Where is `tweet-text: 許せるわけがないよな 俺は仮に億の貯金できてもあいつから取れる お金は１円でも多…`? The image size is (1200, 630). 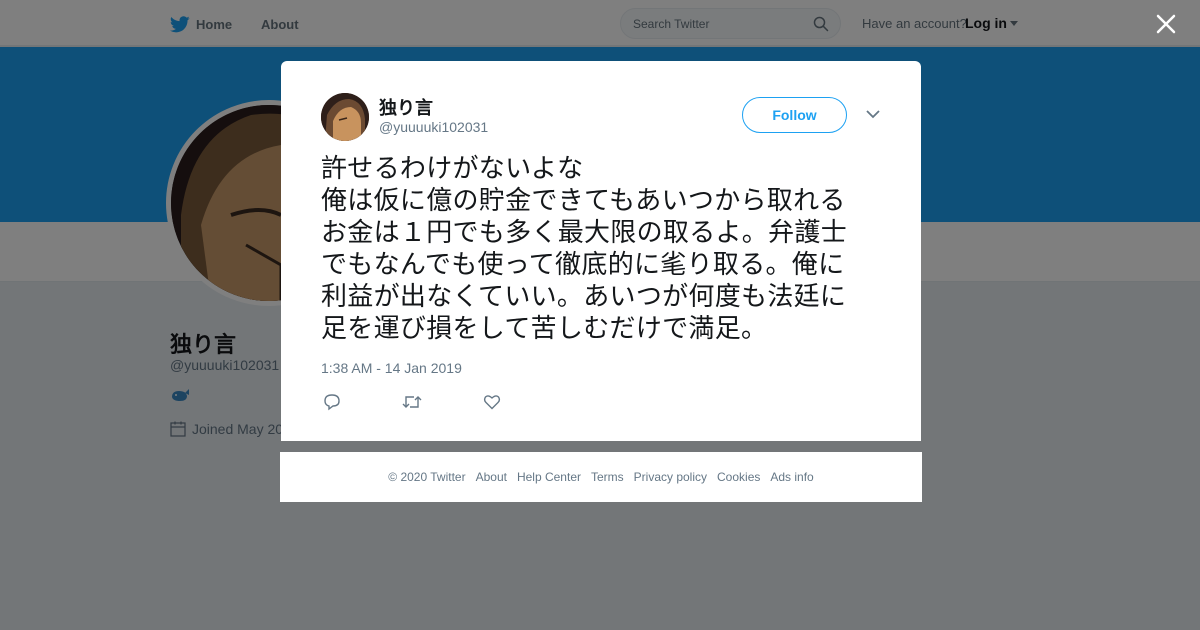
tweet-text: 許せるわけがないよな 俺は仮に億の貯金できてもあいつから取れる お金は１円でも多… is located at coordinates (606, 249).